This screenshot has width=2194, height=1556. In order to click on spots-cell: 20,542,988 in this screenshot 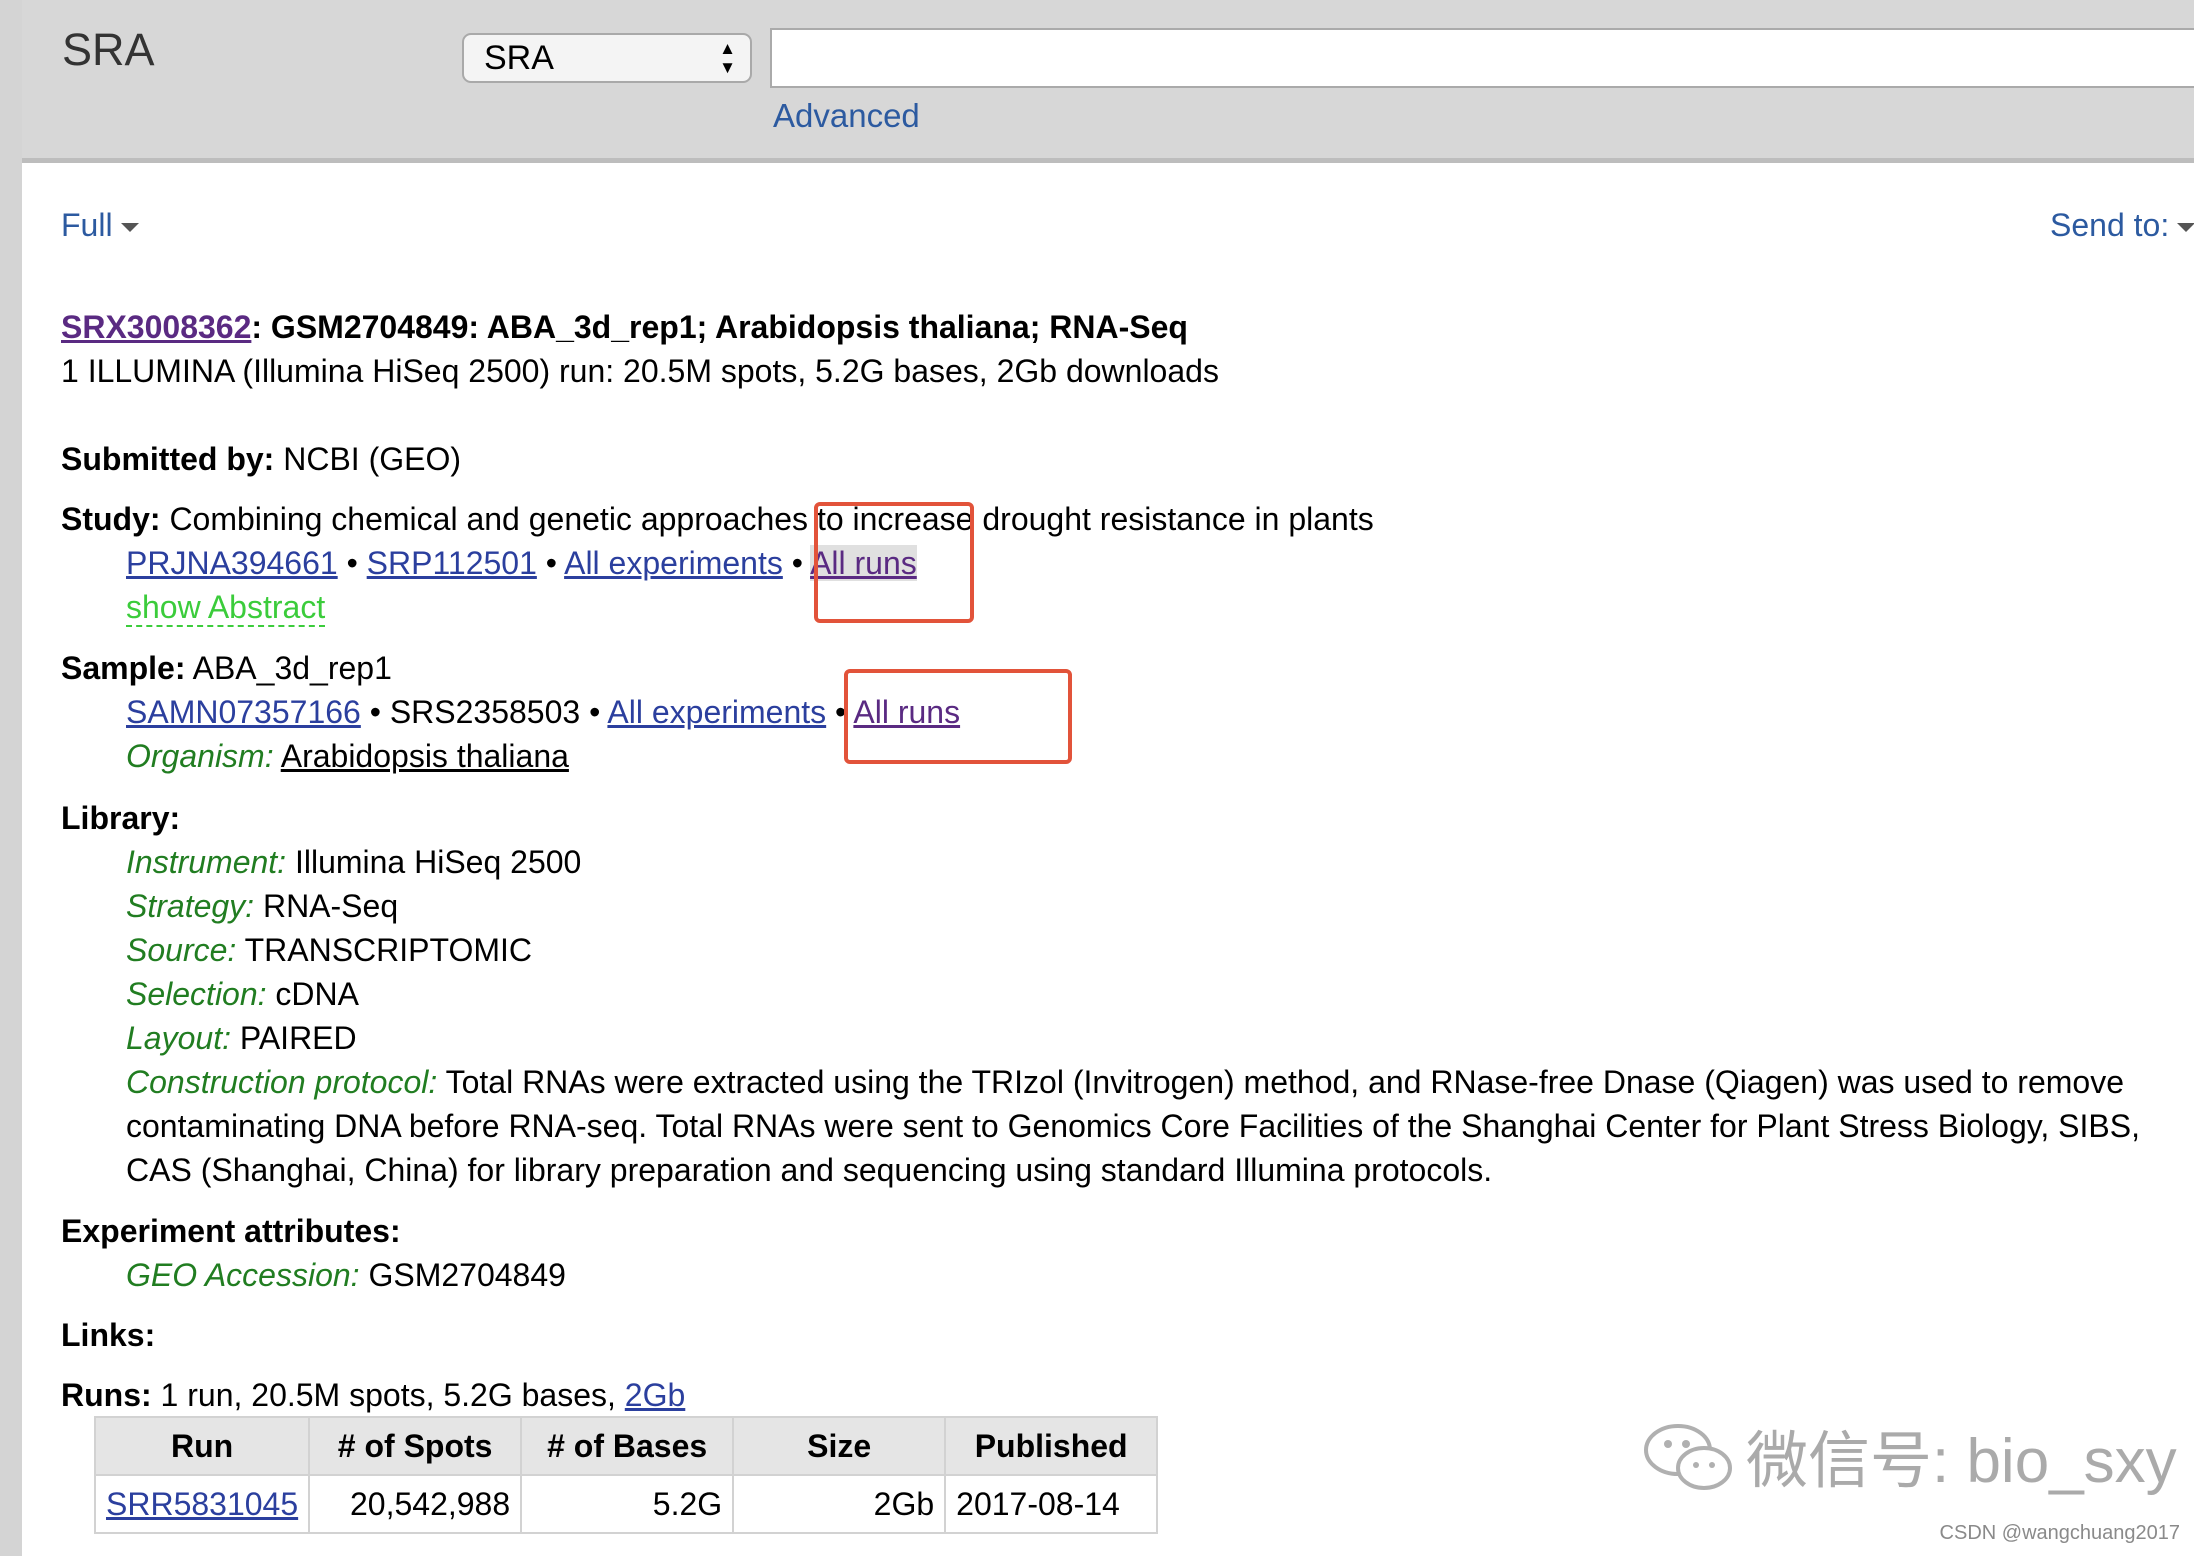, I will do `click(415, 1504)`.